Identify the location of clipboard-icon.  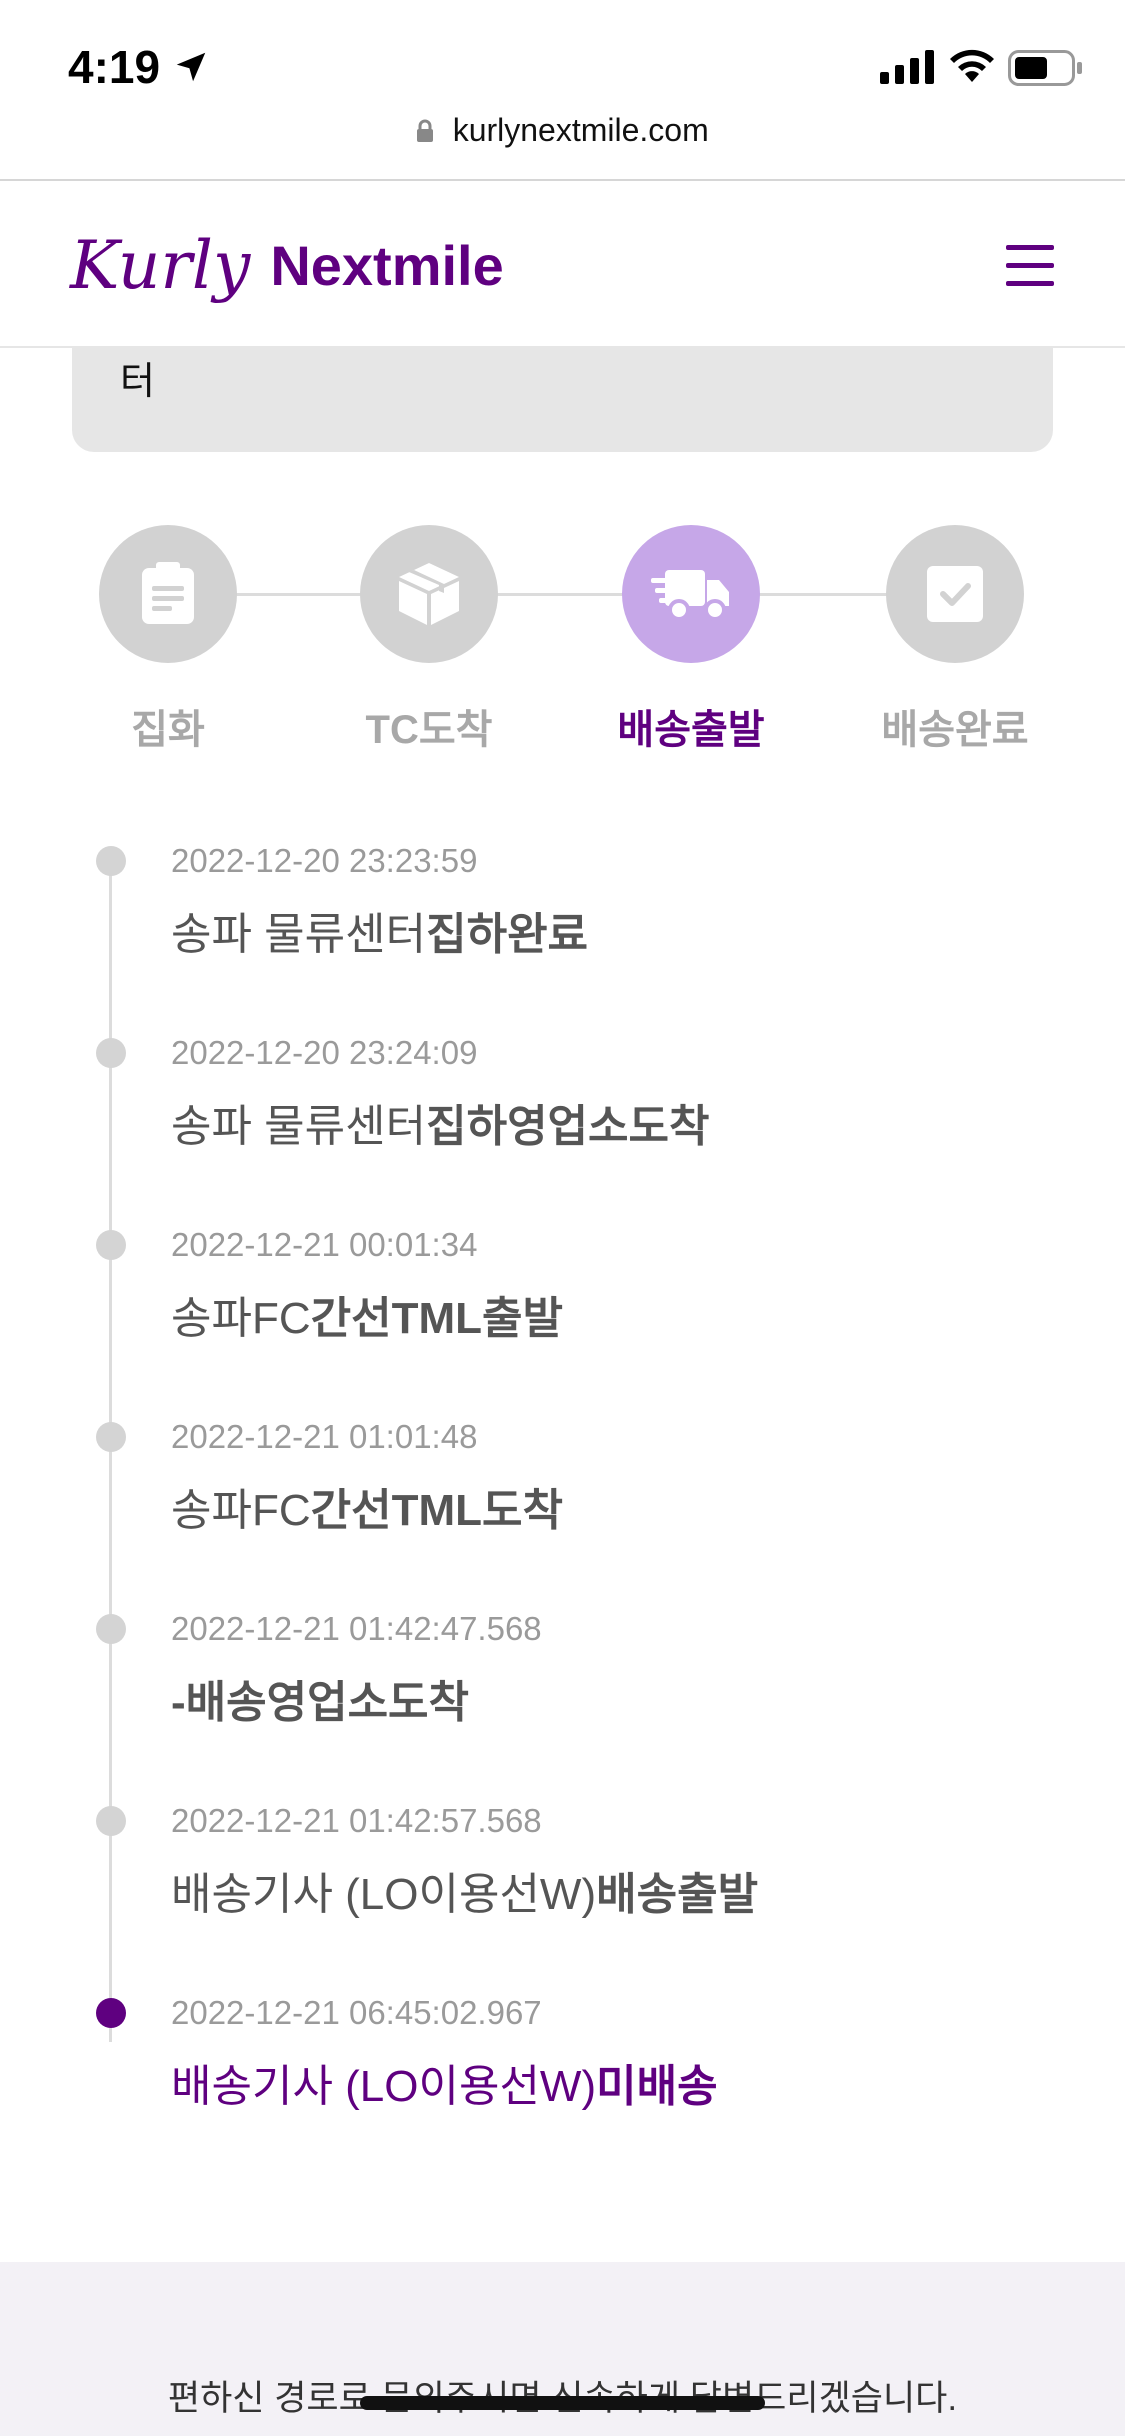
(168, 594).